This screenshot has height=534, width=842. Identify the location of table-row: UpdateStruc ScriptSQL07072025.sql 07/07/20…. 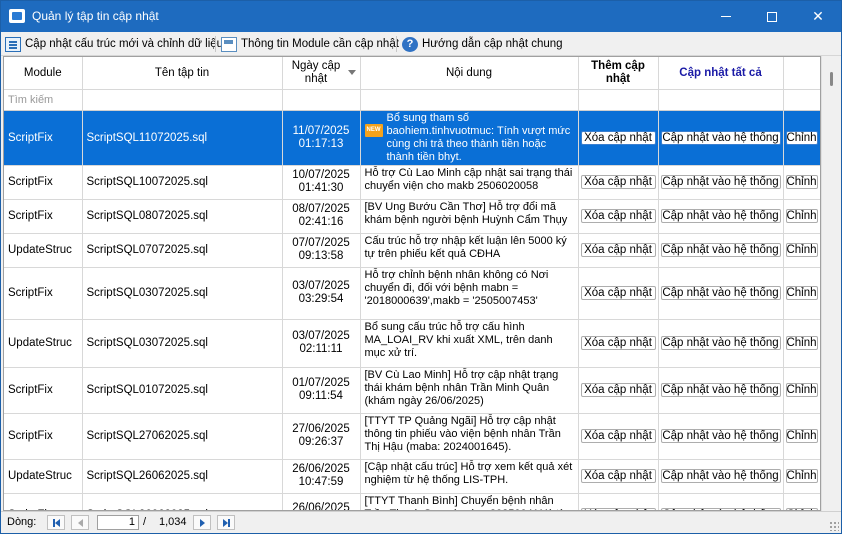
(412, 250).